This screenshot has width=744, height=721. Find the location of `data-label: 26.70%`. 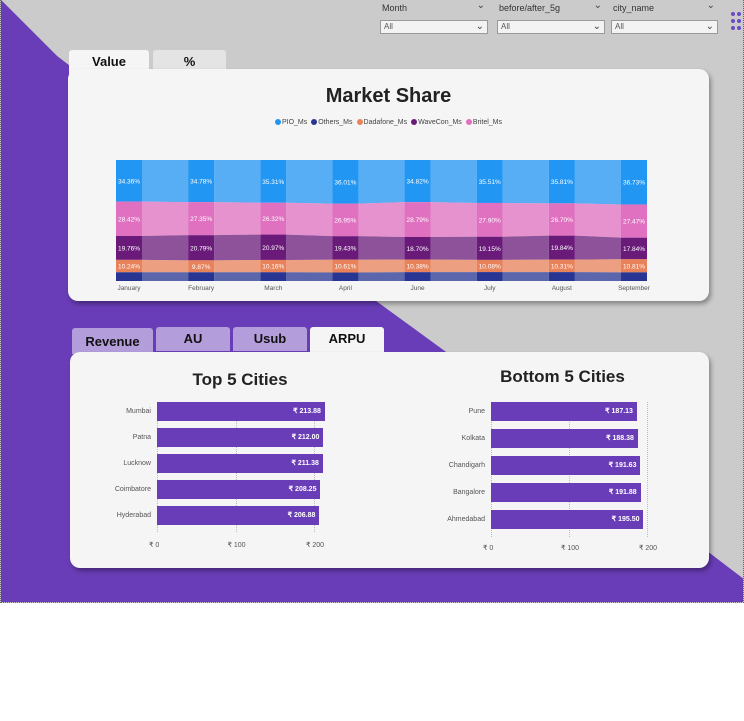

data-label: 26.70% is located at coordinates (562, 220).